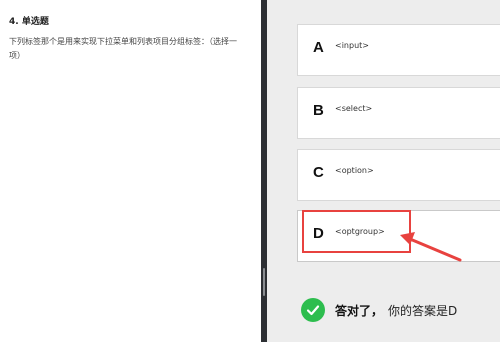 Image resolution: width=500 pixels, height=342 pixels. I want to click on option-letter: A, so click(318, 47).